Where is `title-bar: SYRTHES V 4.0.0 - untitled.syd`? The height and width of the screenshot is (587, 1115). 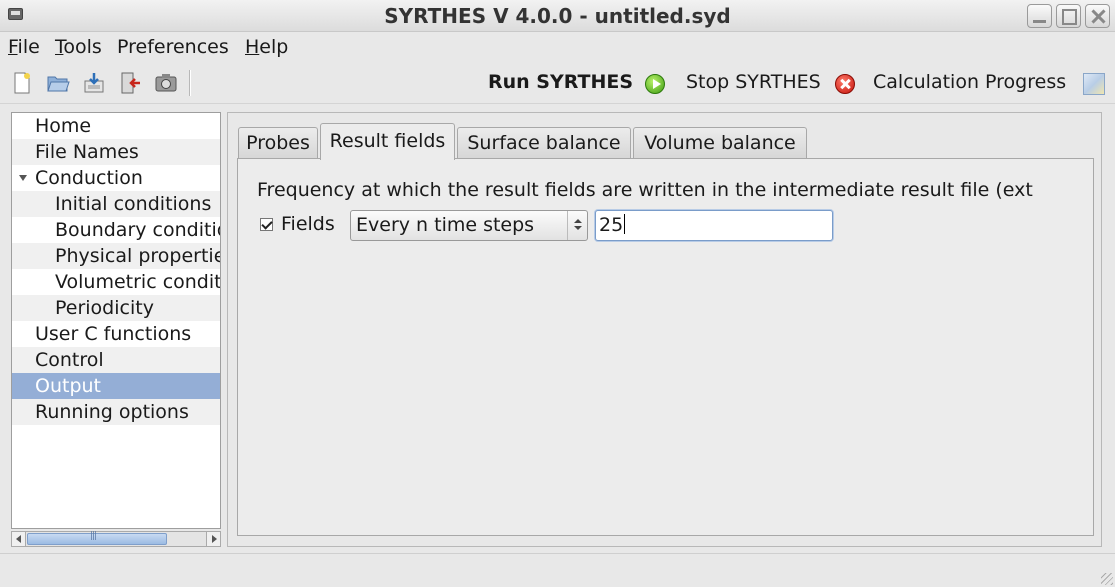 title-bar: SYRTHES V 4.0.0 - untitled.syd is located at coordinates (557, 16).